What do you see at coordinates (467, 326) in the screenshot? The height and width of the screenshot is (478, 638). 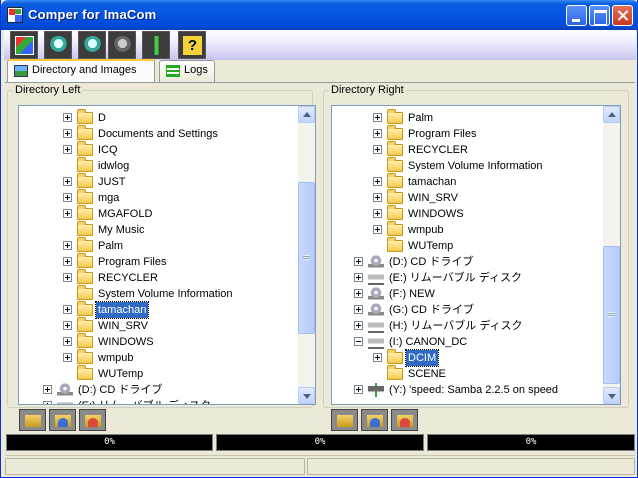 I see `tree-drive-item: (H:) リムーバブル ディスク` at bounding box center [467, 326].